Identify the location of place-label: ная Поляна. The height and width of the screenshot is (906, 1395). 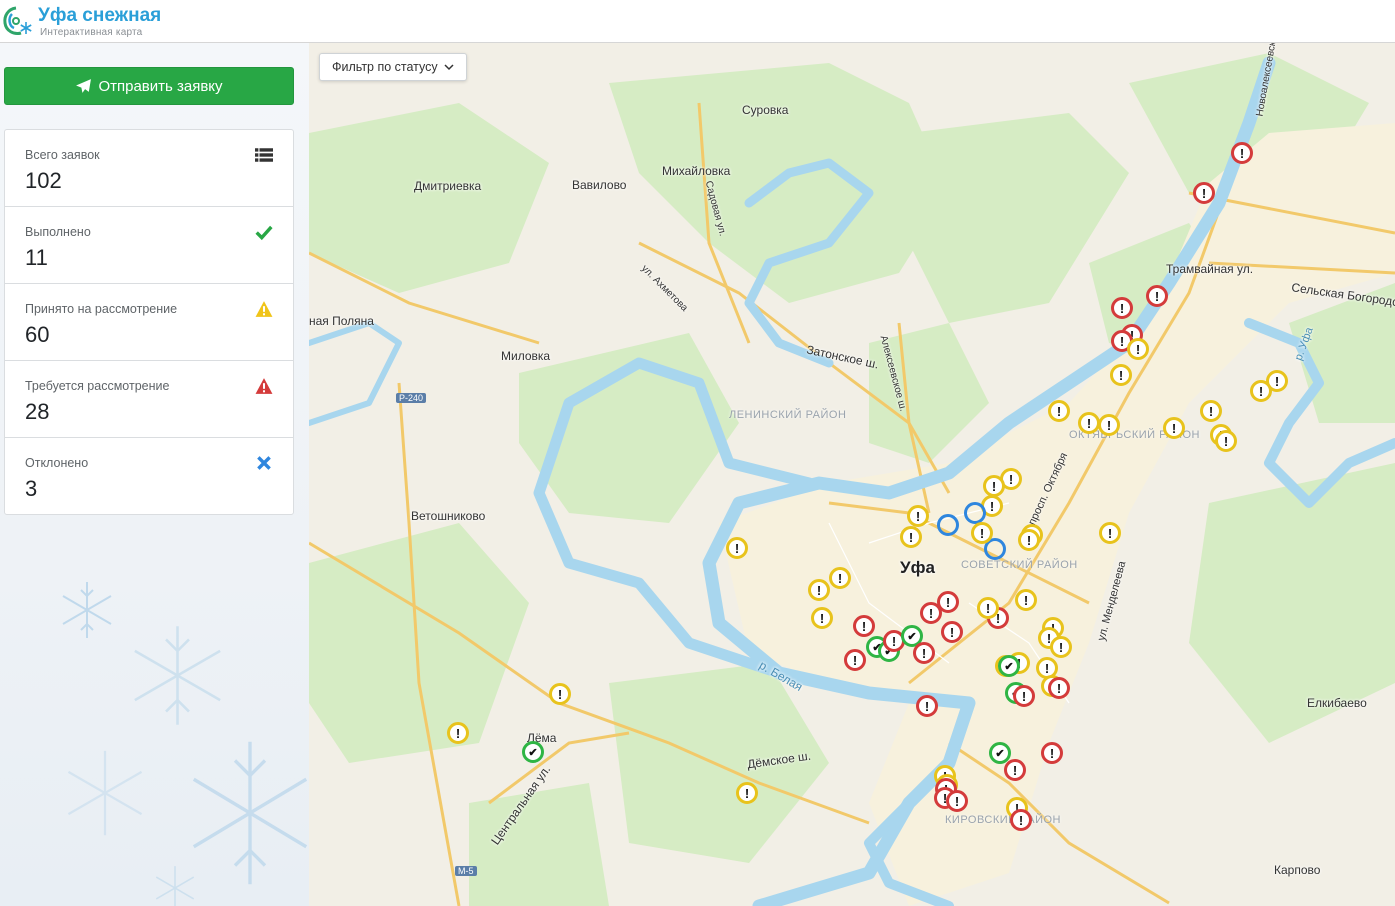
(341, 321).